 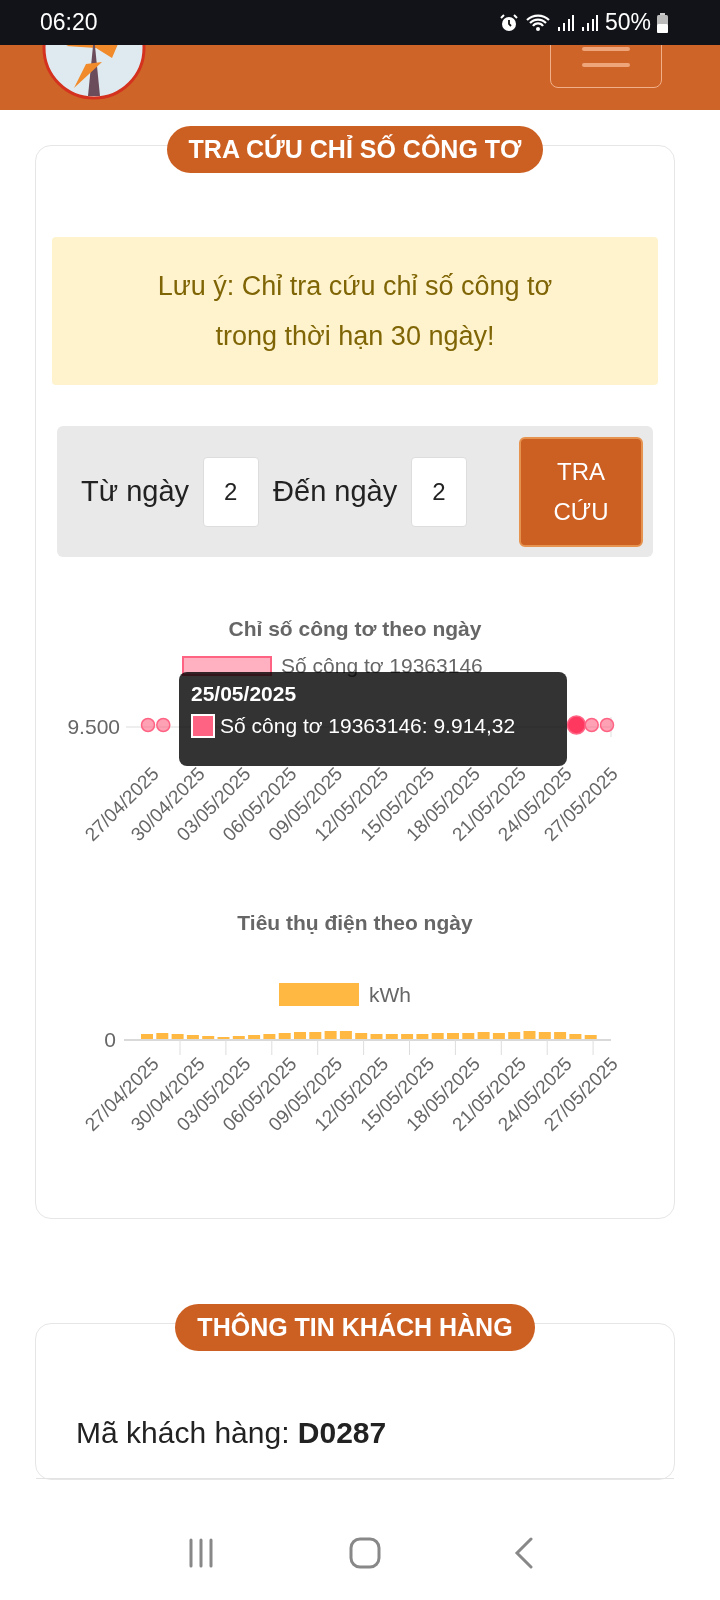 What do you see at coordinates (355, 1327) in the screenshot?
I see `section-title: THÔNG TIN KHÁCH HÀNG` at bounding box center [355, 1327].